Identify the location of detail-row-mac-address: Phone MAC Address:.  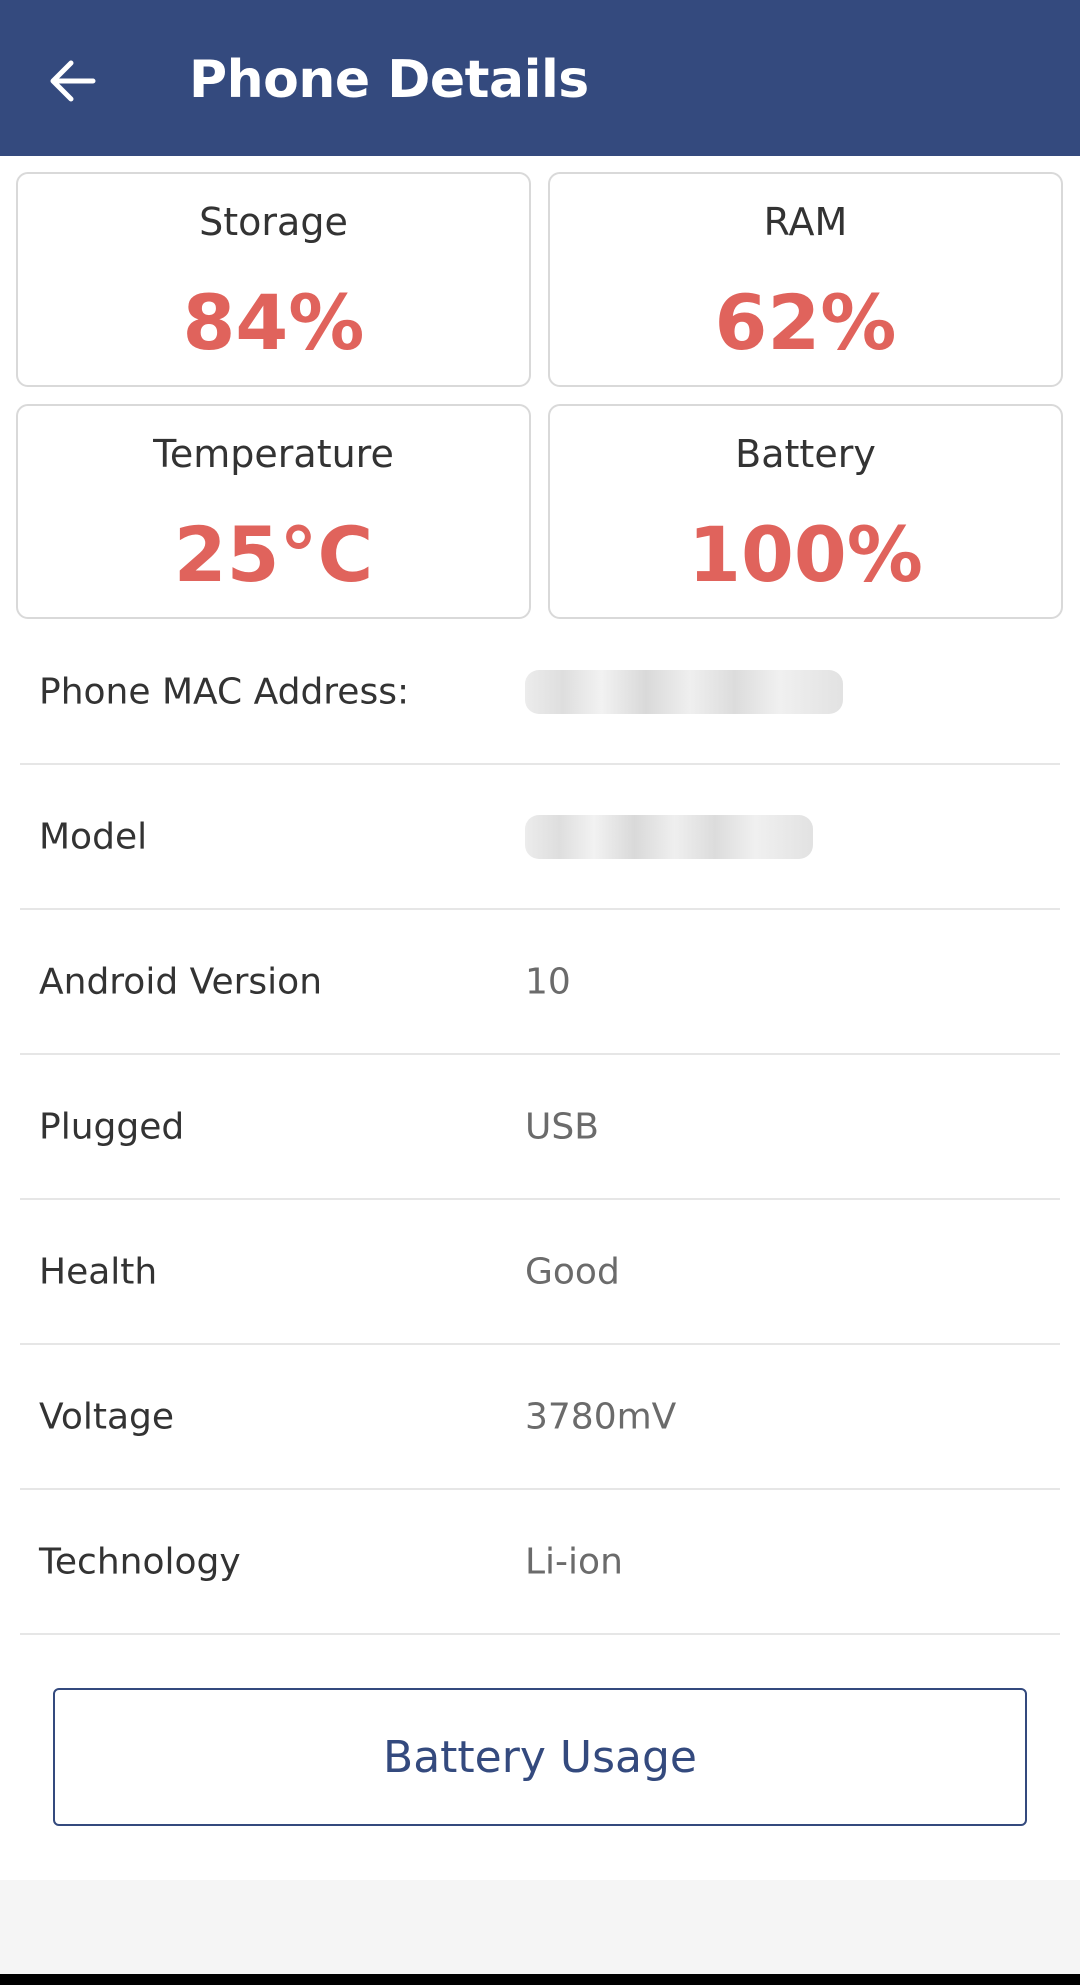
(540, 692).